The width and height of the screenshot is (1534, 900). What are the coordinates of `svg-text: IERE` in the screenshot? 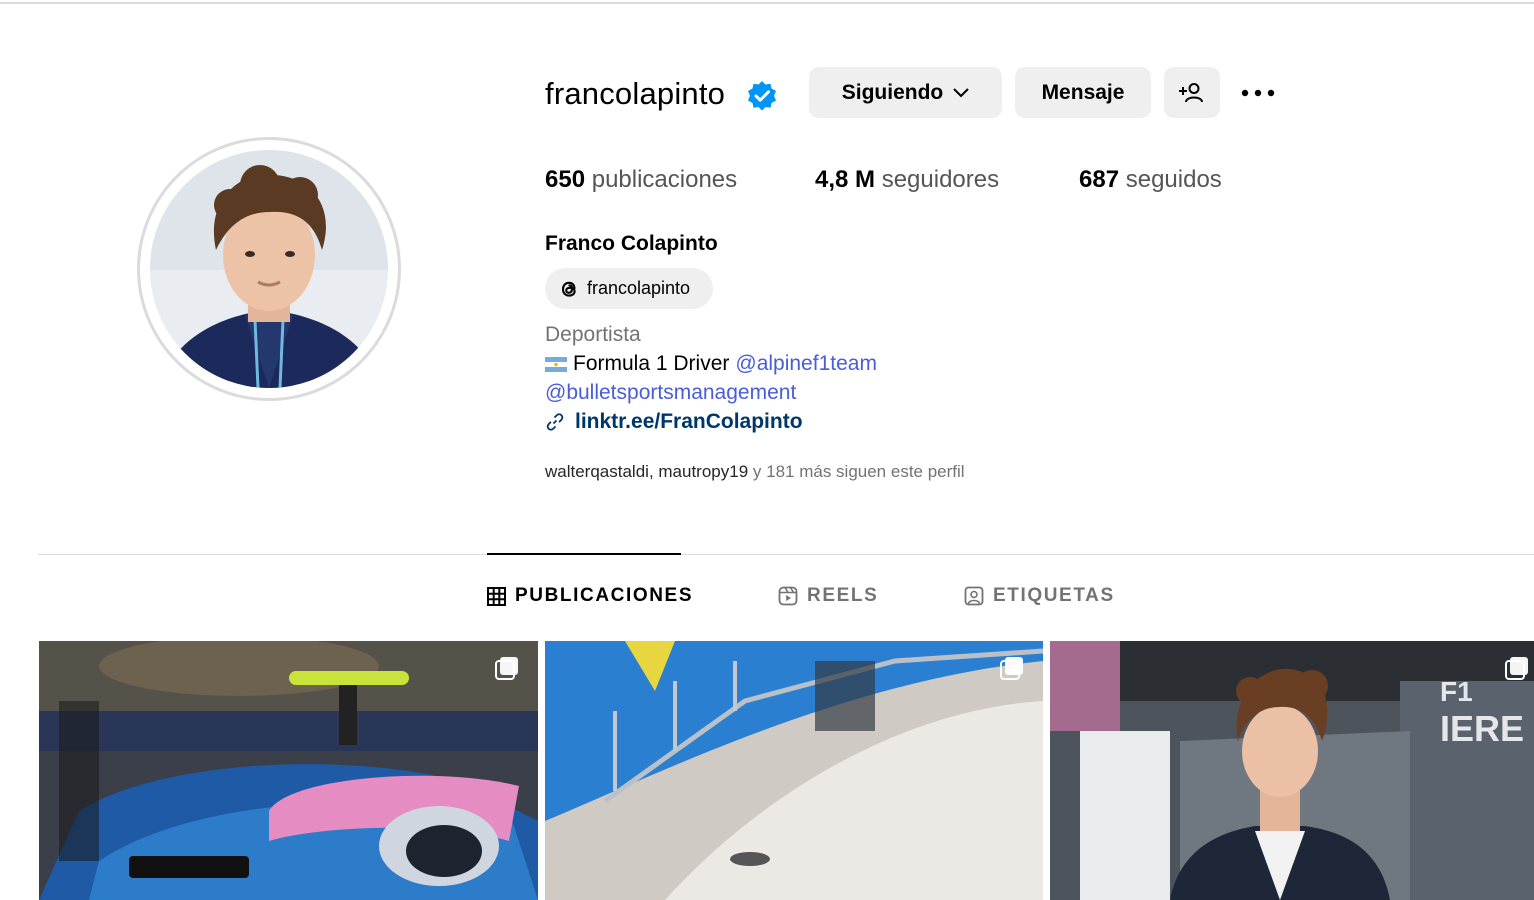 It's located at (1482, 728).